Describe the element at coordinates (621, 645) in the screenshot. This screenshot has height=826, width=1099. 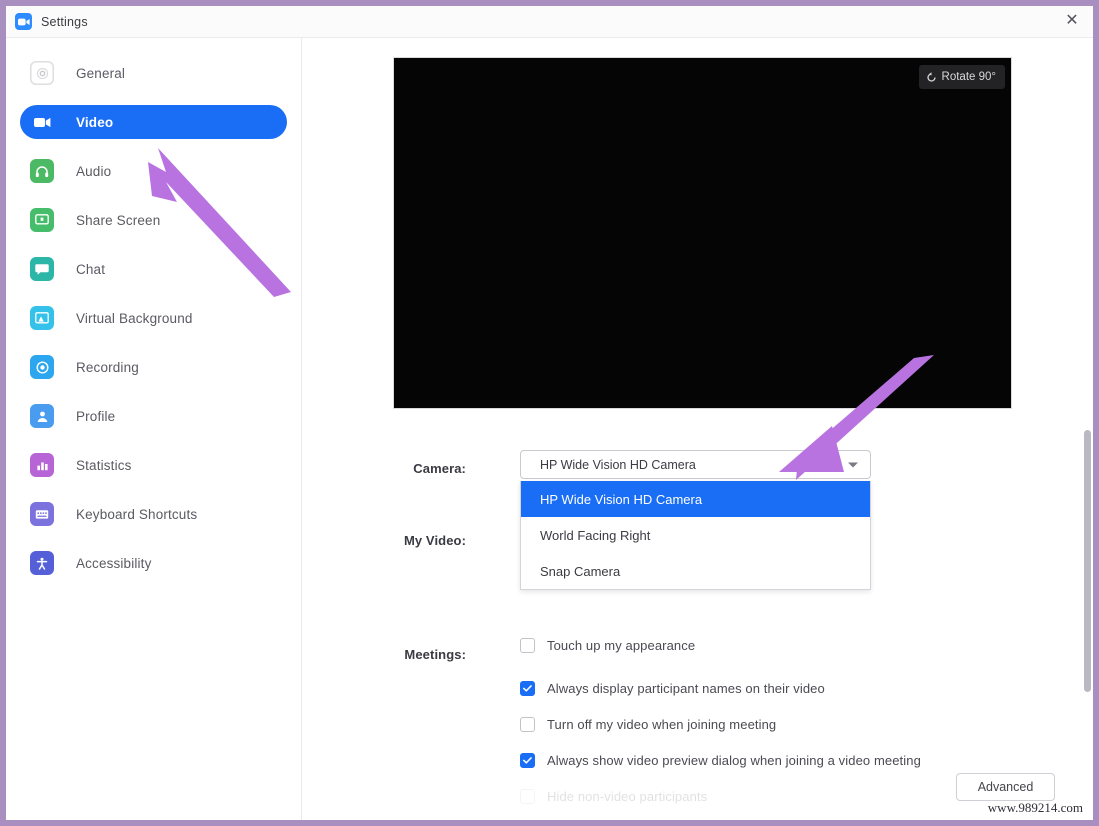
I see `checkbox-label: Touch up my appearance` at that location.